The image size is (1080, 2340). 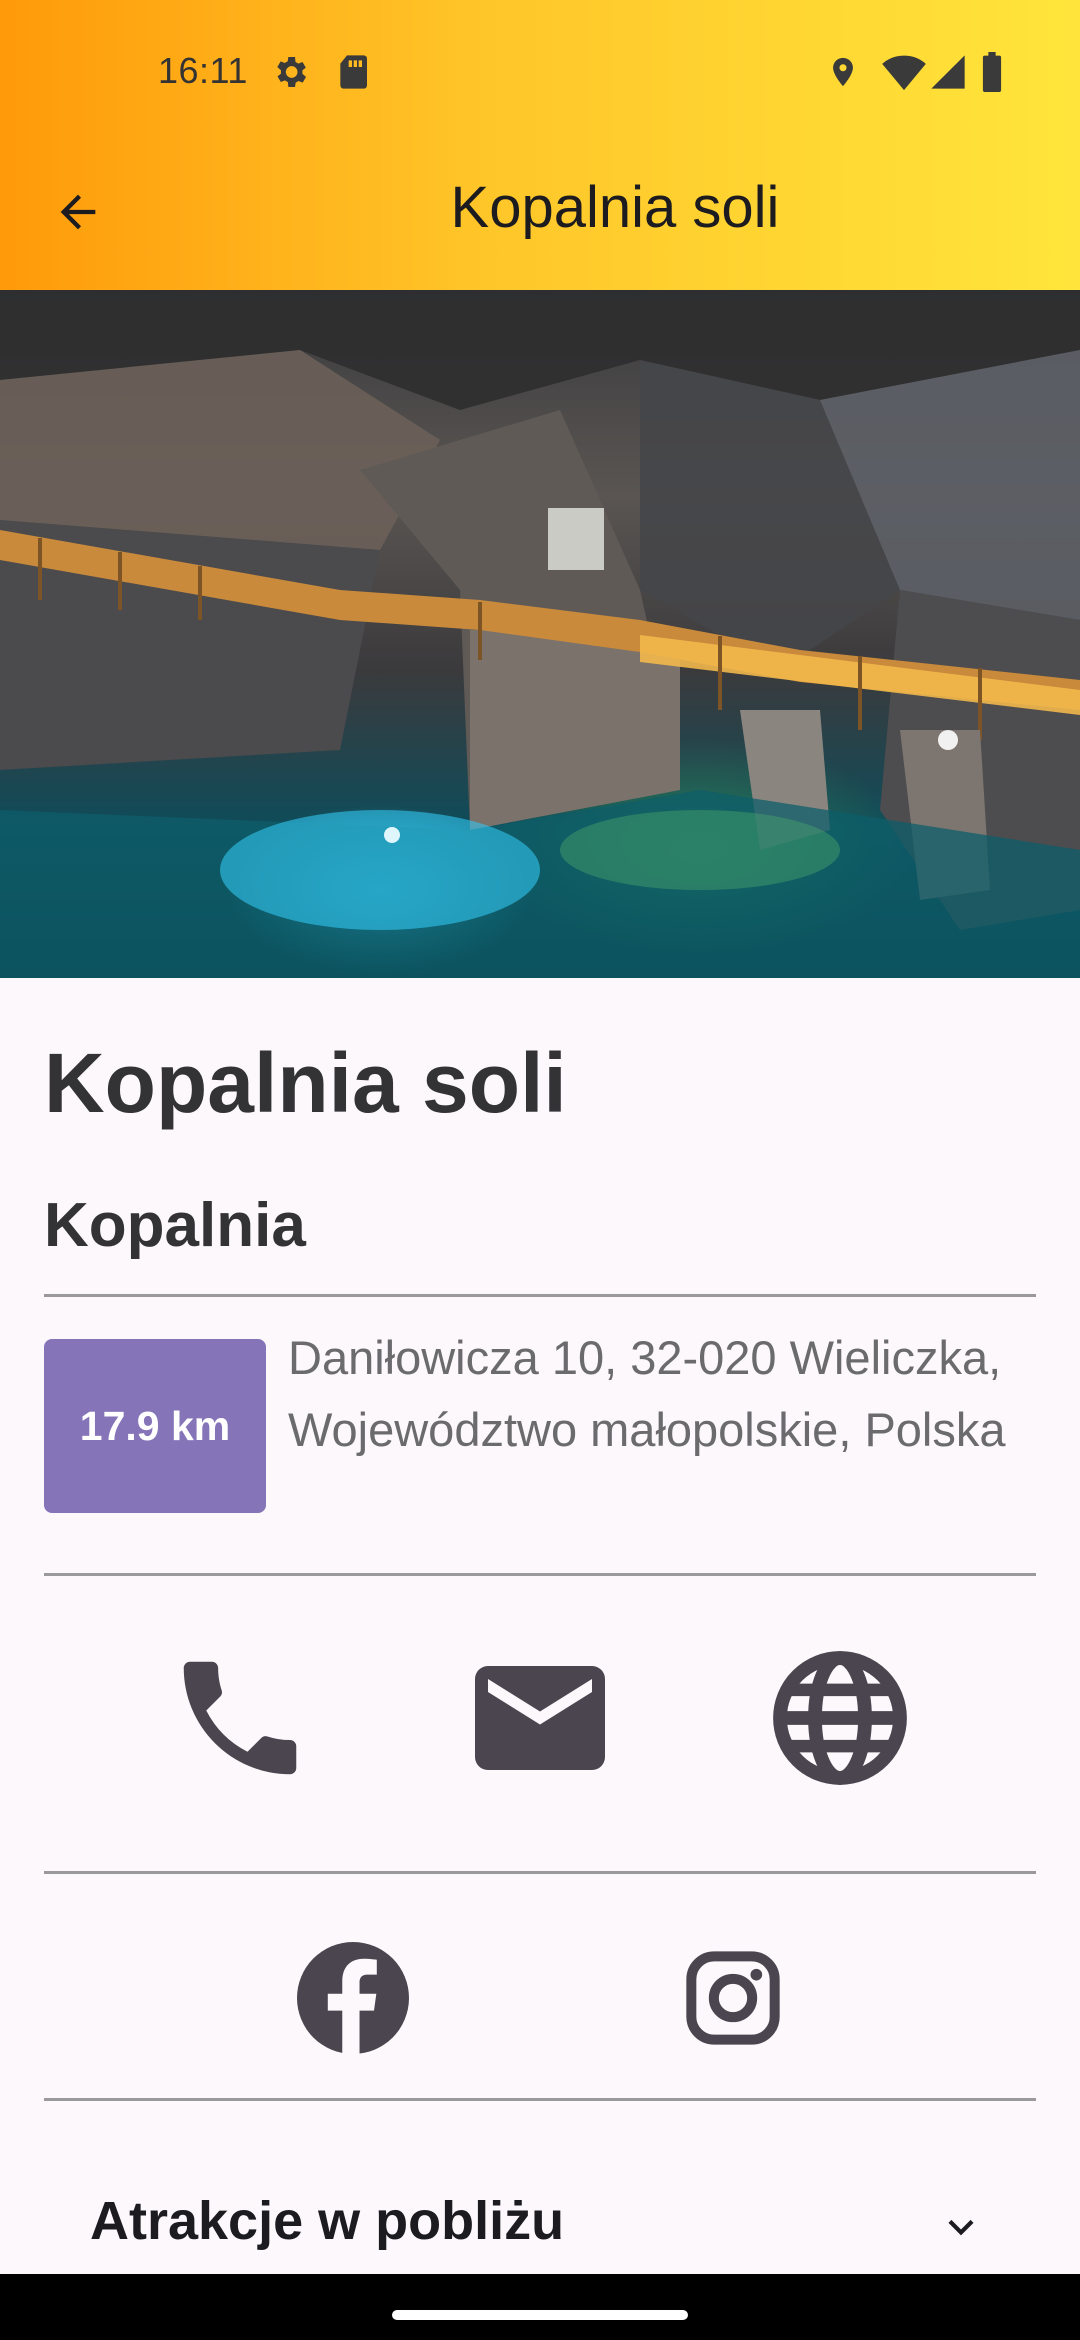 I want to click on sd-card-icon, so click(x=352, y=74).